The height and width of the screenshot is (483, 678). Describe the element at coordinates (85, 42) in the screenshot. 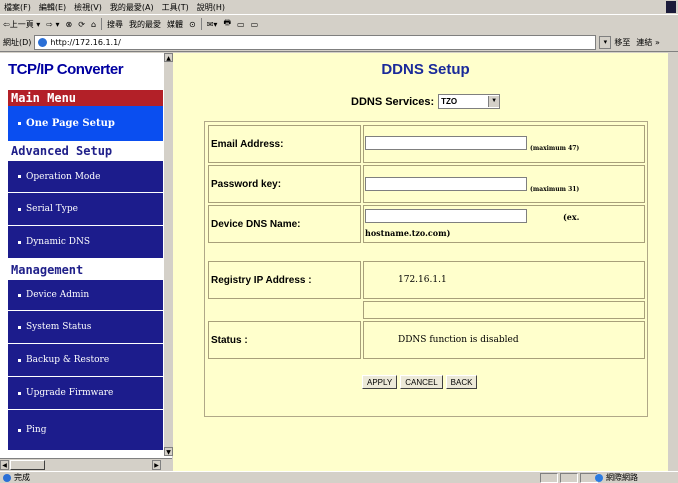

I see `url-text: http://172.16.1.1/` at that location.